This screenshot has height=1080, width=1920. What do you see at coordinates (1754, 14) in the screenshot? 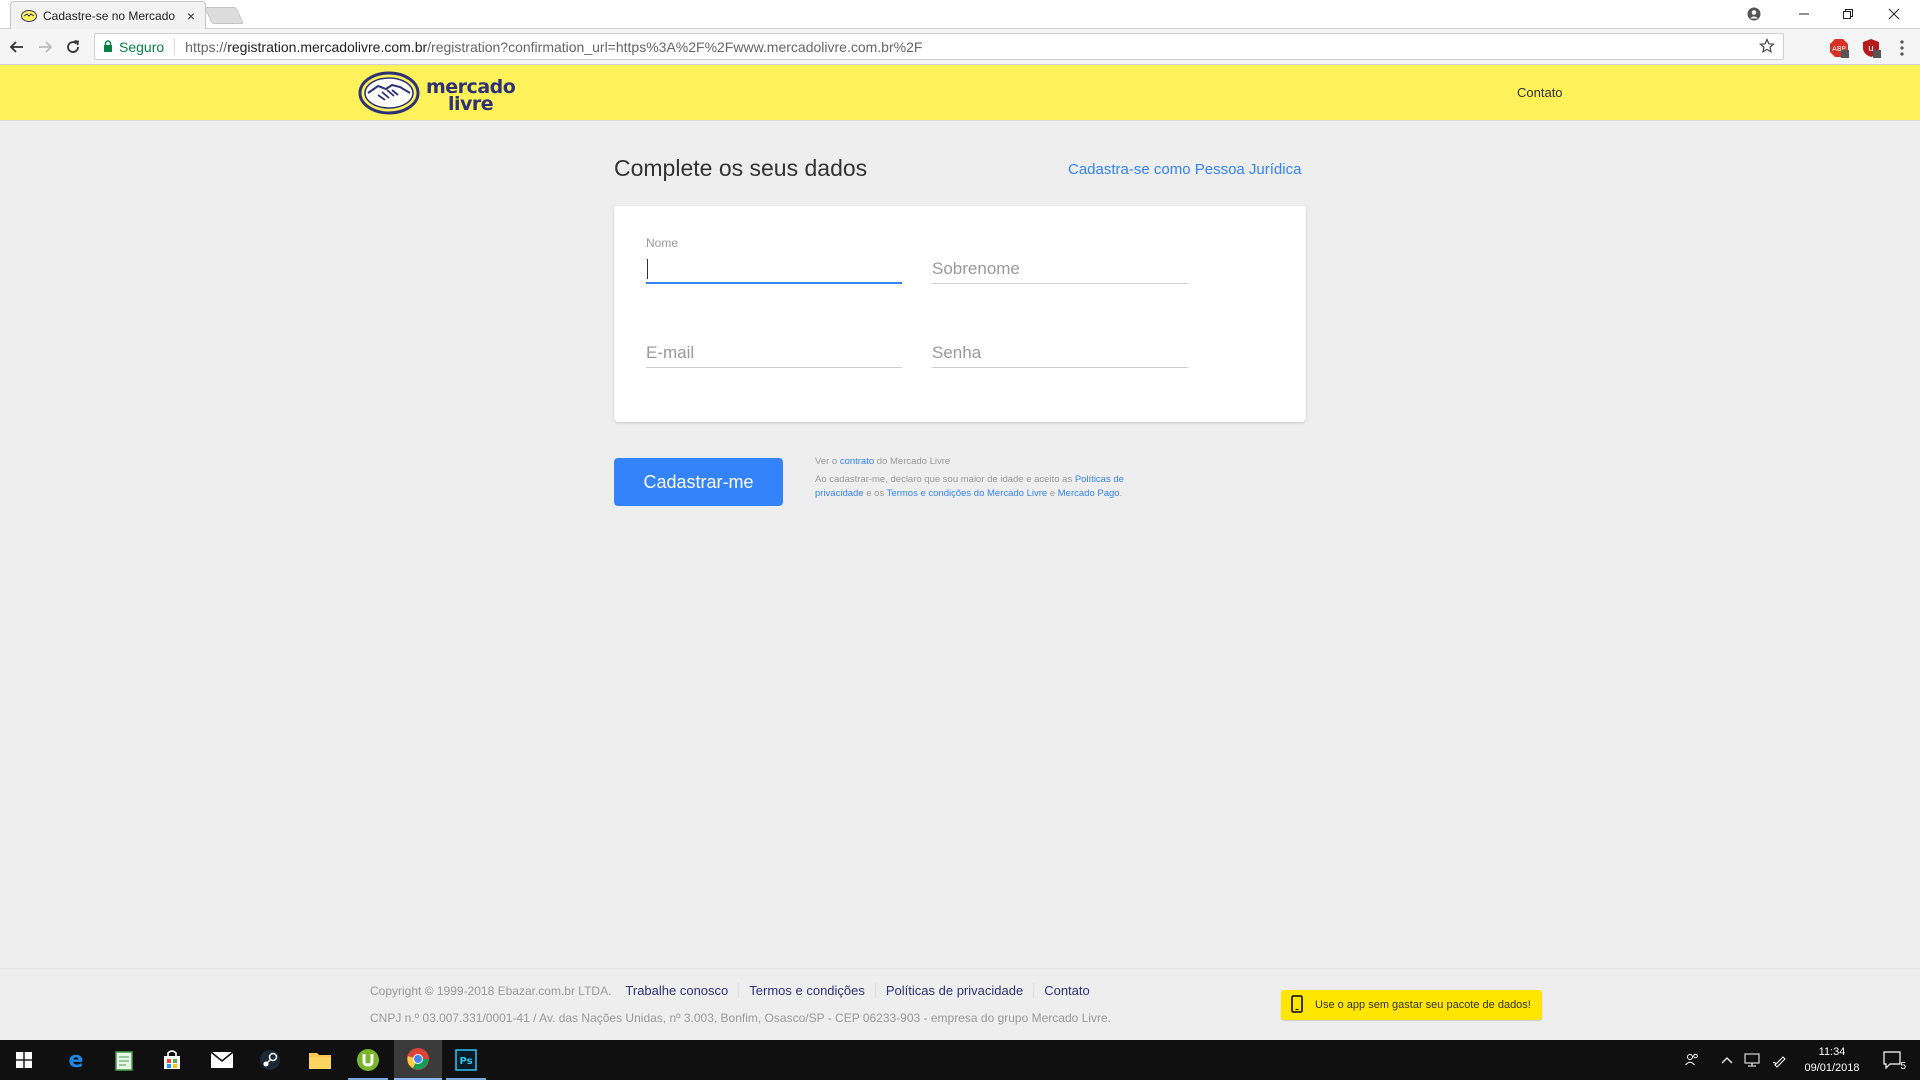
I see `profile-icon` at bounding box center [1754, 14].